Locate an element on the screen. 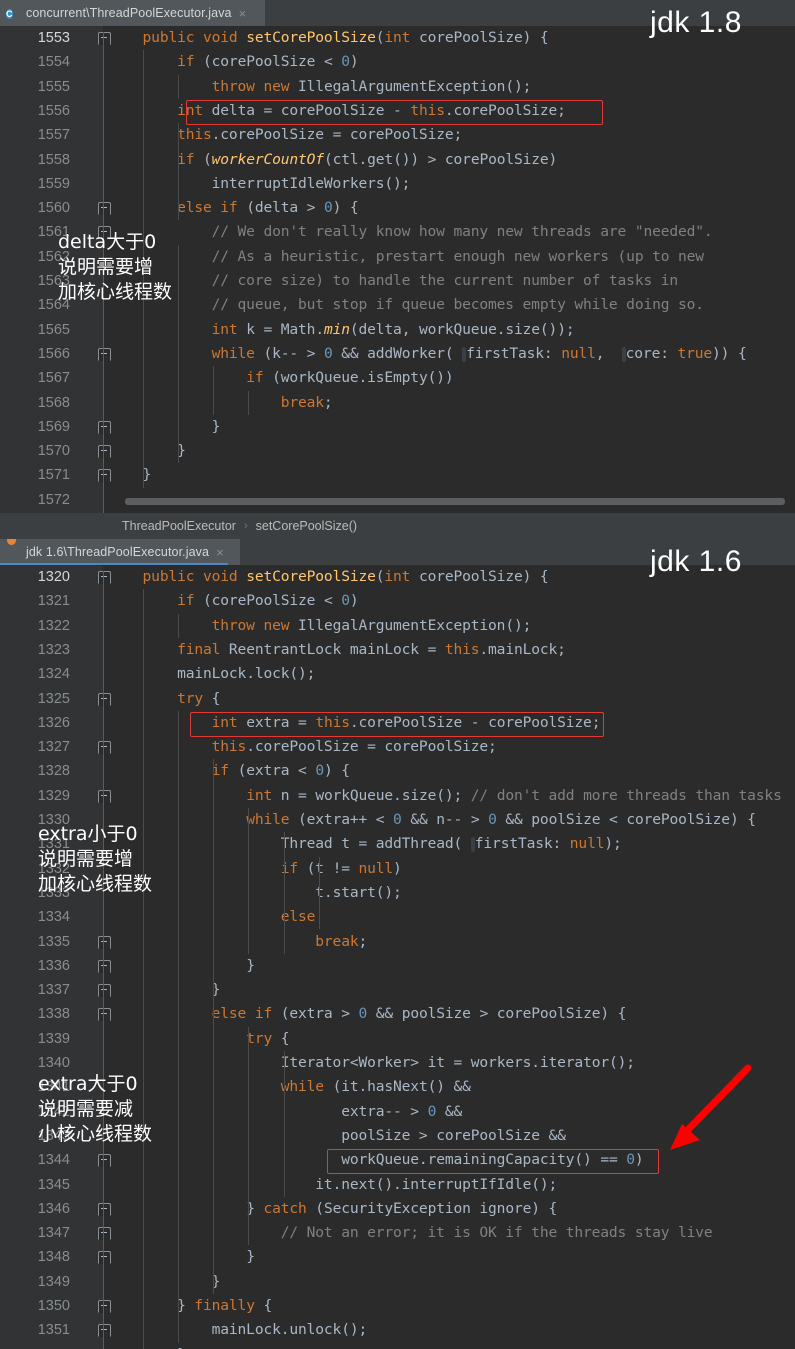 The height and width of the screenshot is (1349, 795). code-text: } catch (SecurityException ignore) { is located at coordinates (402, 1208).